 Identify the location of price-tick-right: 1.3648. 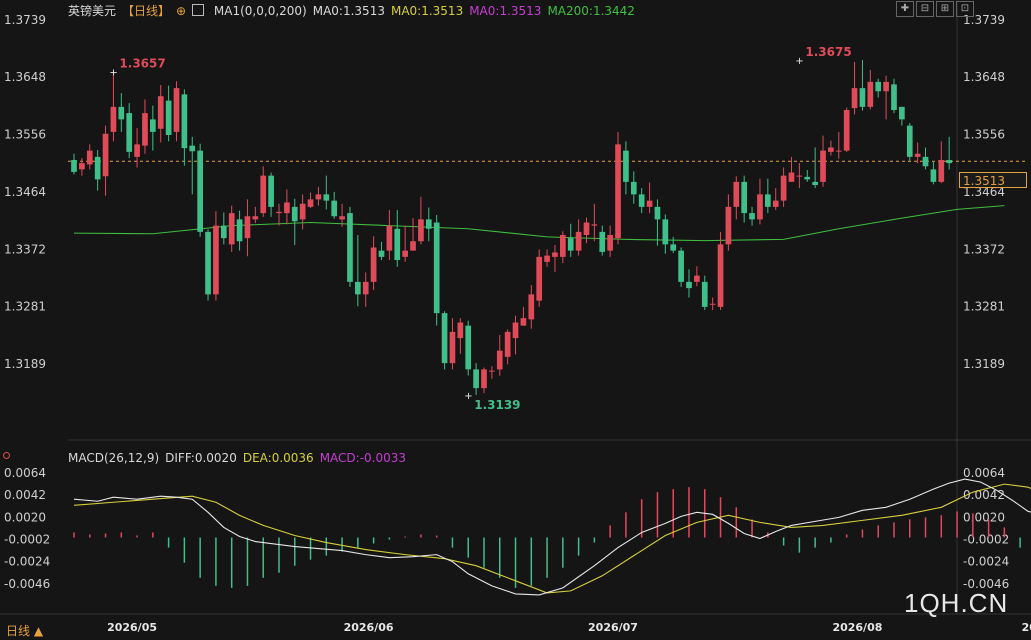
(984, 77).